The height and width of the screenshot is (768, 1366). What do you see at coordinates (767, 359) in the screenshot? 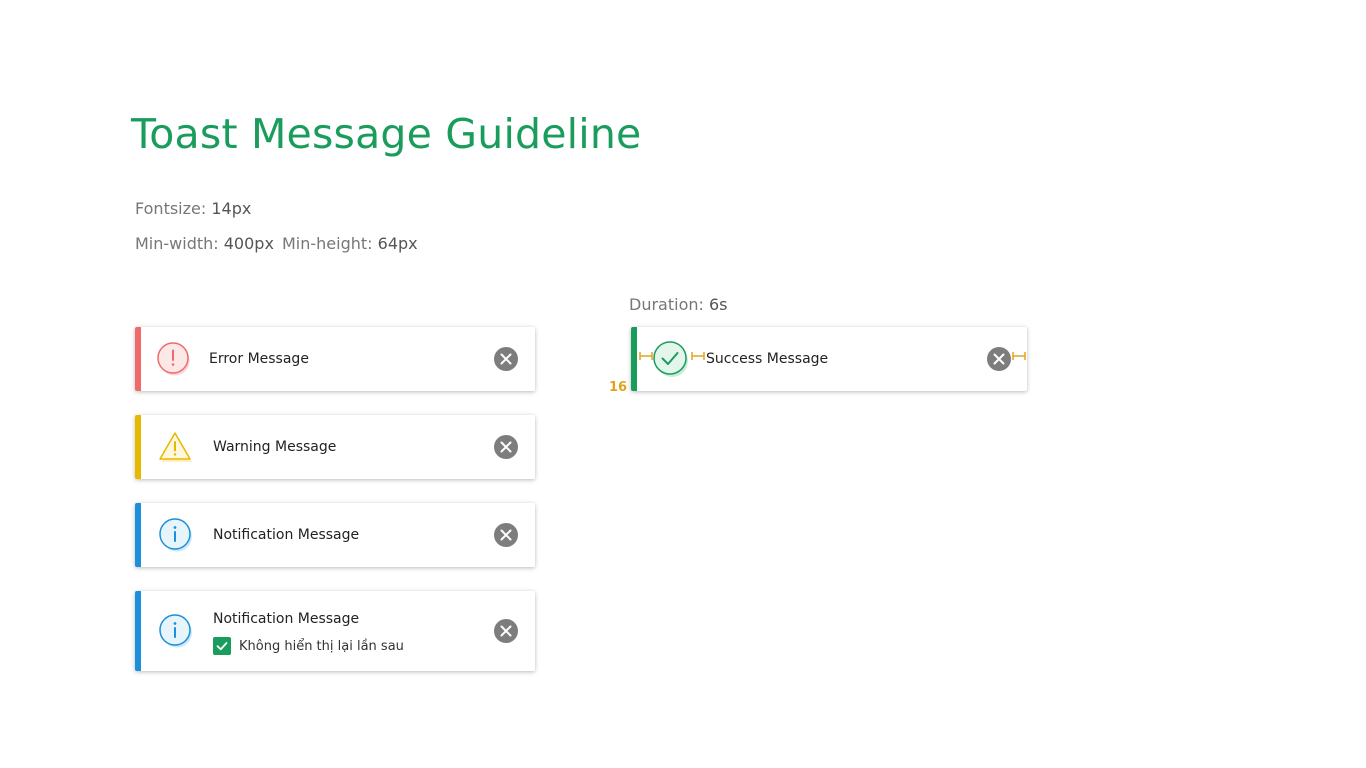
I see `success-message: Success Message` at bounding box center [767, 359].